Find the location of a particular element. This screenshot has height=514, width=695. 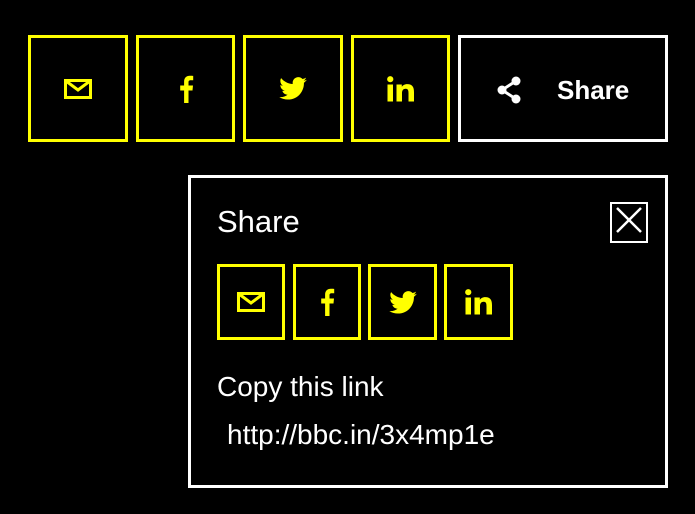

linkedin-share-button is located at coordinates (400, 88).